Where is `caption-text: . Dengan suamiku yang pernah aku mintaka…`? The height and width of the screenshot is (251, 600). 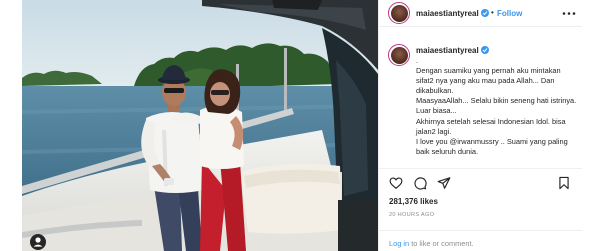 caption-text: . Dengan suamiku yang pernah aku mintaka… is located at coordinates (496, 106).